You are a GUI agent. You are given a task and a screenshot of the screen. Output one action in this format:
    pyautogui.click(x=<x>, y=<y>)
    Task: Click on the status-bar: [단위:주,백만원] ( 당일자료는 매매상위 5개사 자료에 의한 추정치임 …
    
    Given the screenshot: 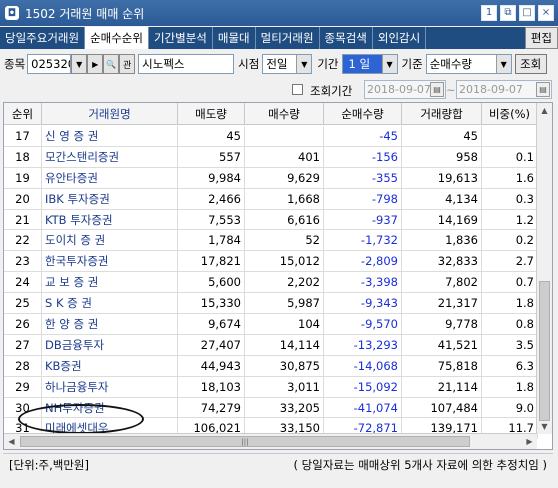 What is the action you would take?
    pyautogui.click(x=278, y=464)
    